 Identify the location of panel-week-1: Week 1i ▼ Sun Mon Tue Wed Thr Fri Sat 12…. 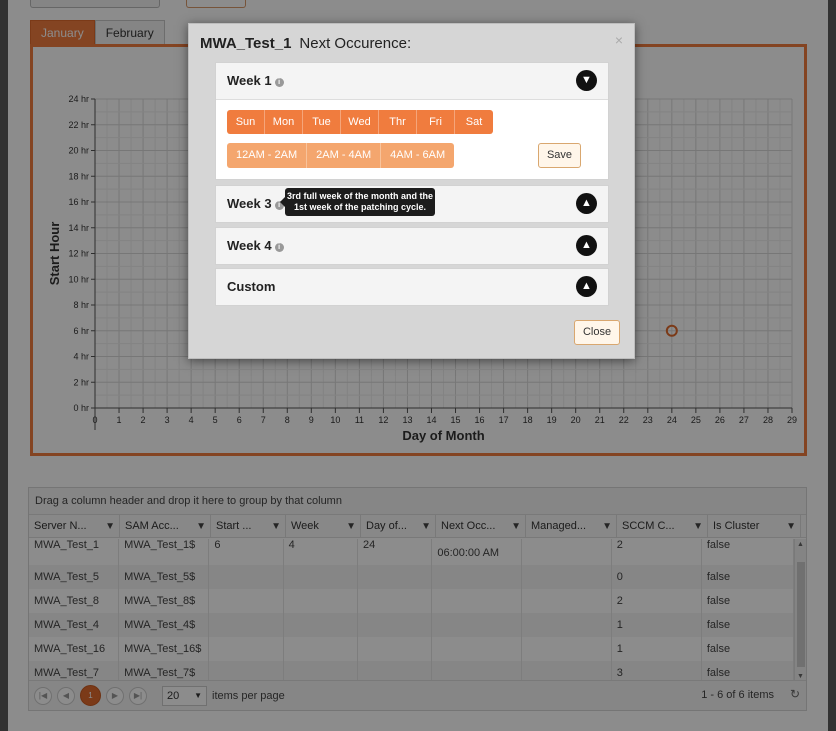
(412, 121).